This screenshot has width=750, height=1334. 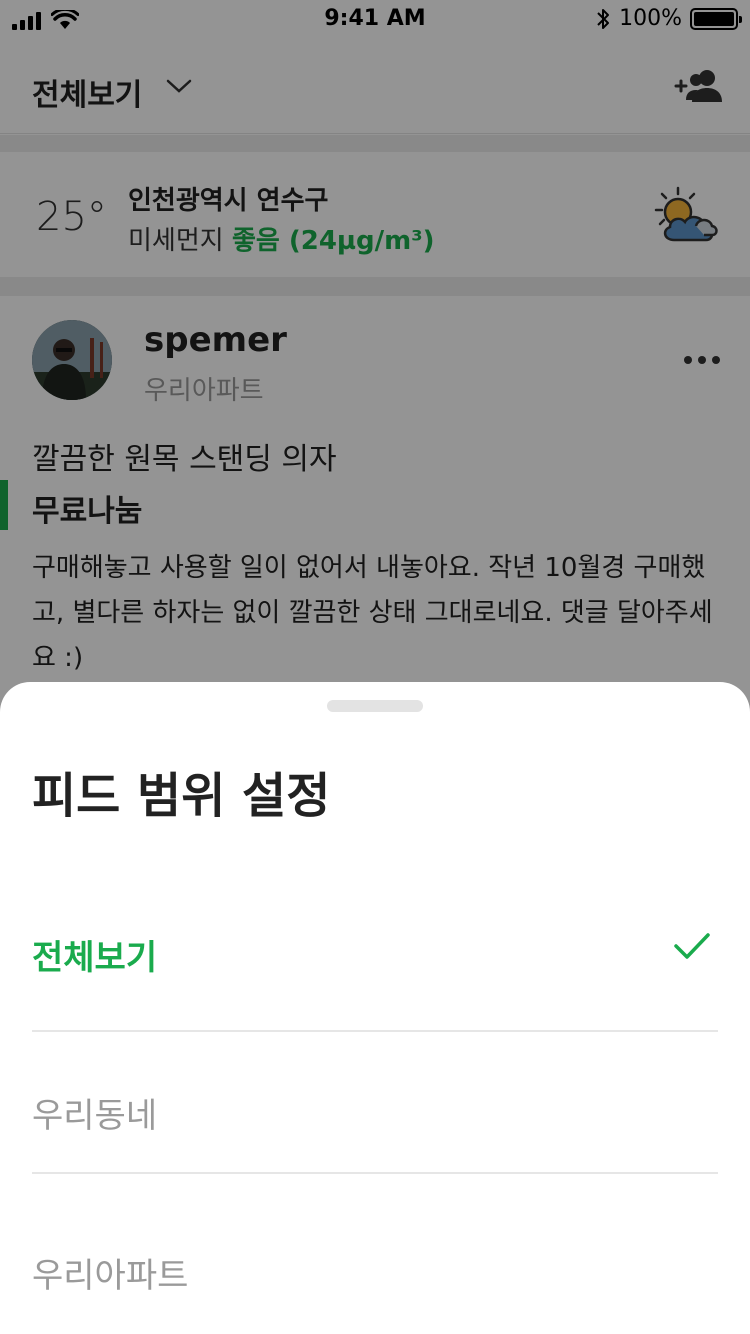 What do you see at coordinates (375, 706) in the screenshot?
I see `sheet-drag-handle` at bounding box center [375, 706].